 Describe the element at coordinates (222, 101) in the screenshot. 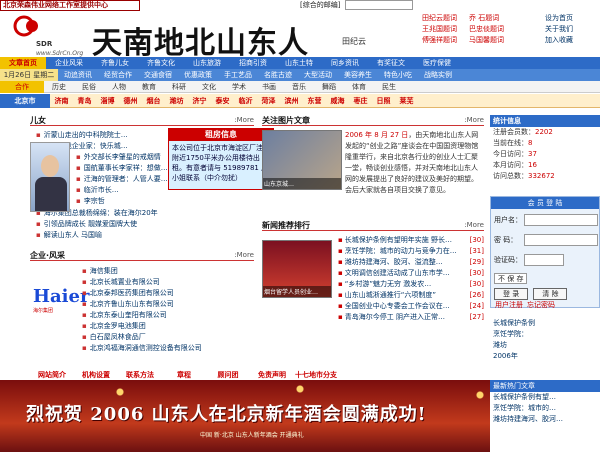

I see `city-item: 泰安` at that location.